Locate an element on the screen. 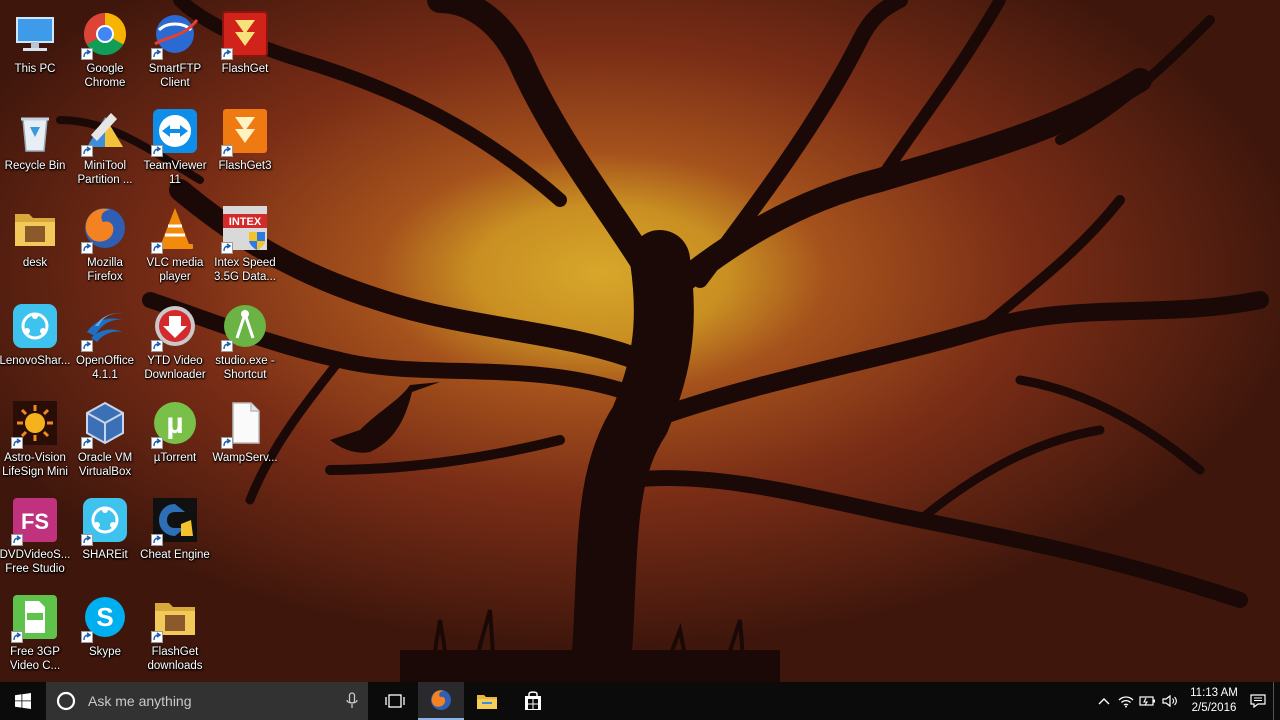  taskbar-firefox-button is located at coordinates (441, 701).